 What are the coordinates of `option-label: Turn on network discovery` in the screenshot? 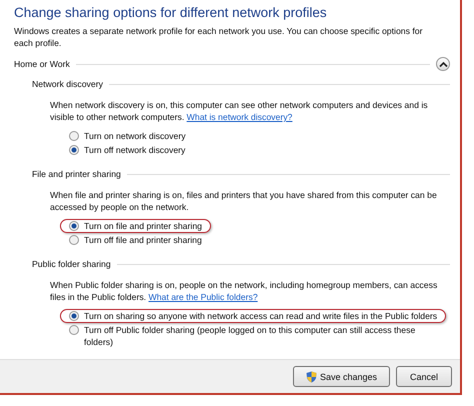 It's located at (135, 136).